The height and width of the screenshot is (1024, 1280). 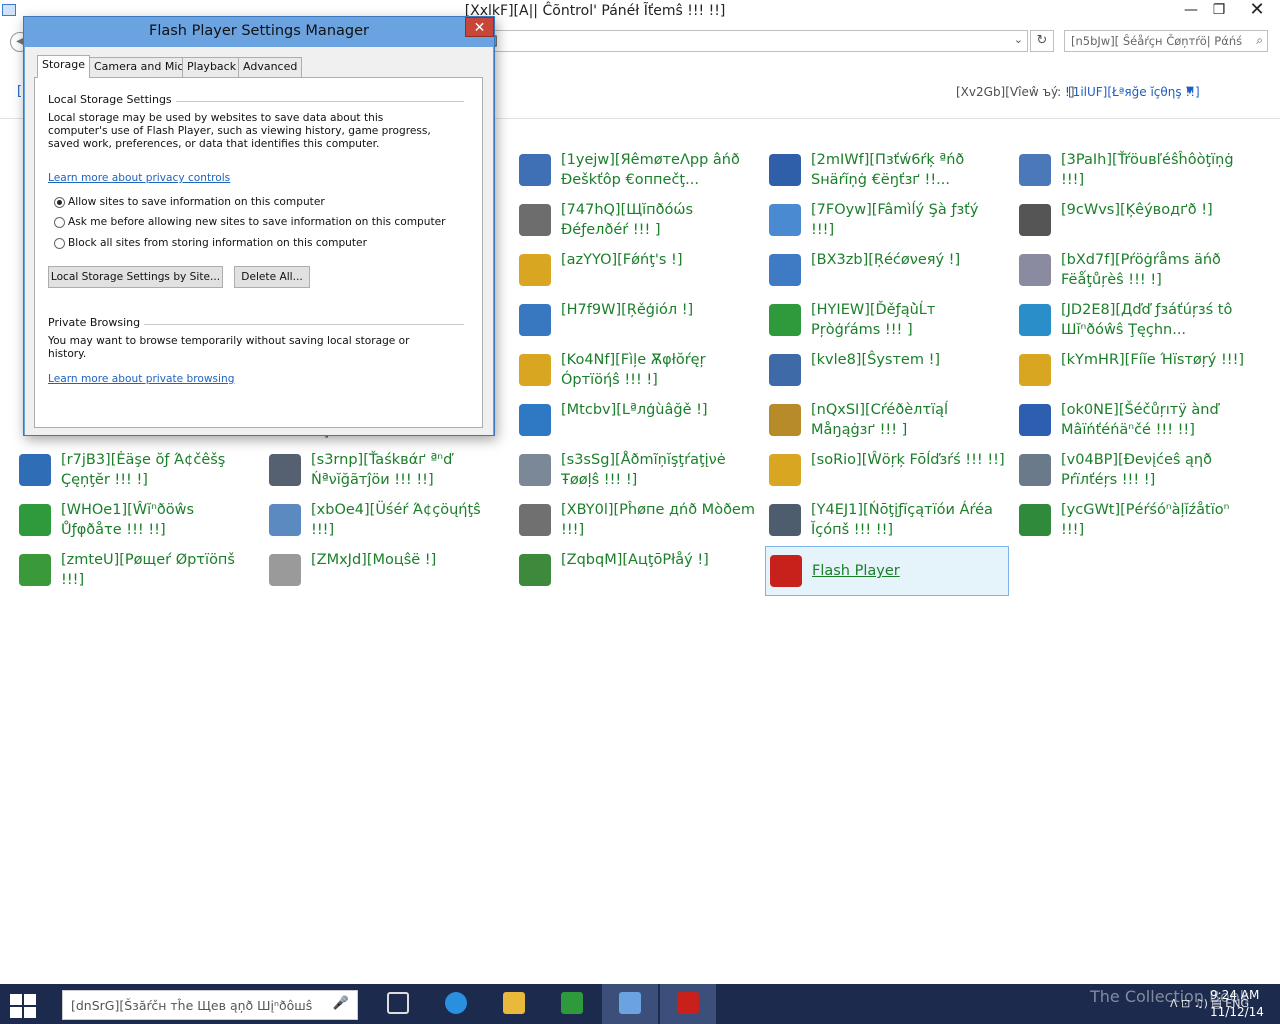 I want to click on control-panel-item-label: [XBY0l][Ρĥøпе дńð Μòðеm !!!], so click(x=658, y=520).